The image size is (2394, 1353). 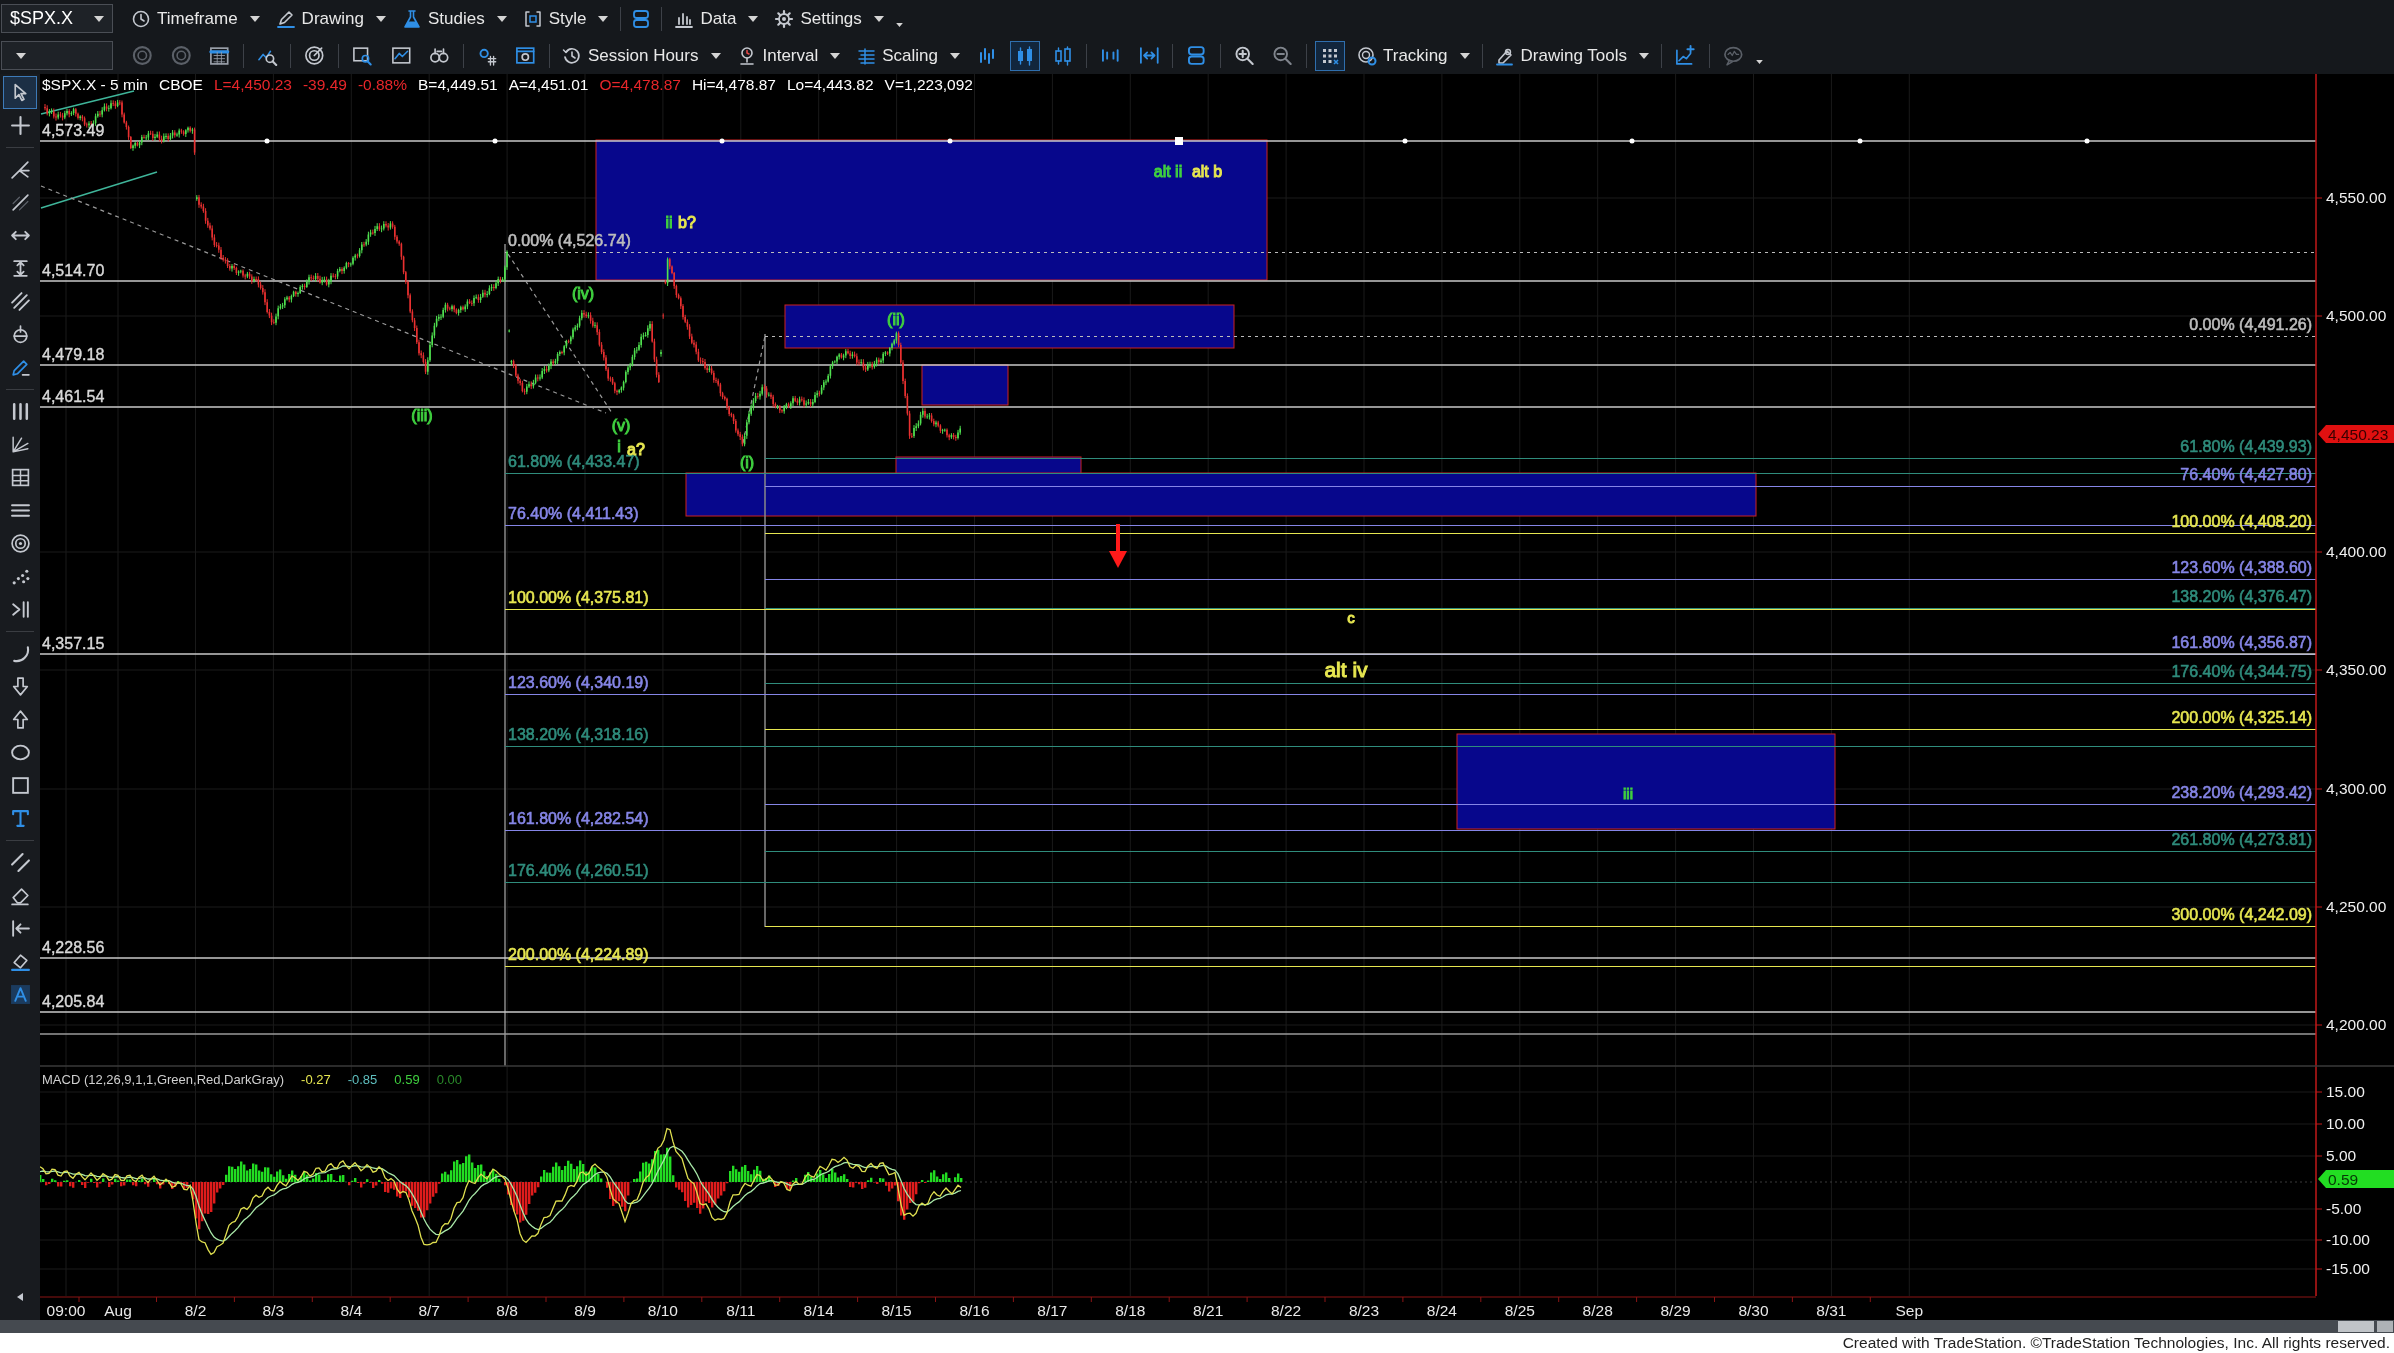 I want to click on footer-credit: Created with TradeStation. ©TradeStation Technologies, Inc. All rights reserved., so click(x=2116, y=1343).